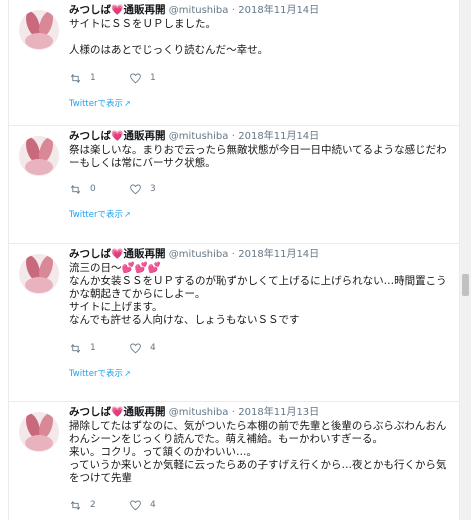 Image resolution: width=471 pixels, height=520 pixels. I want to click on tweet-date: 2018年11月13日, so click(278, 412).